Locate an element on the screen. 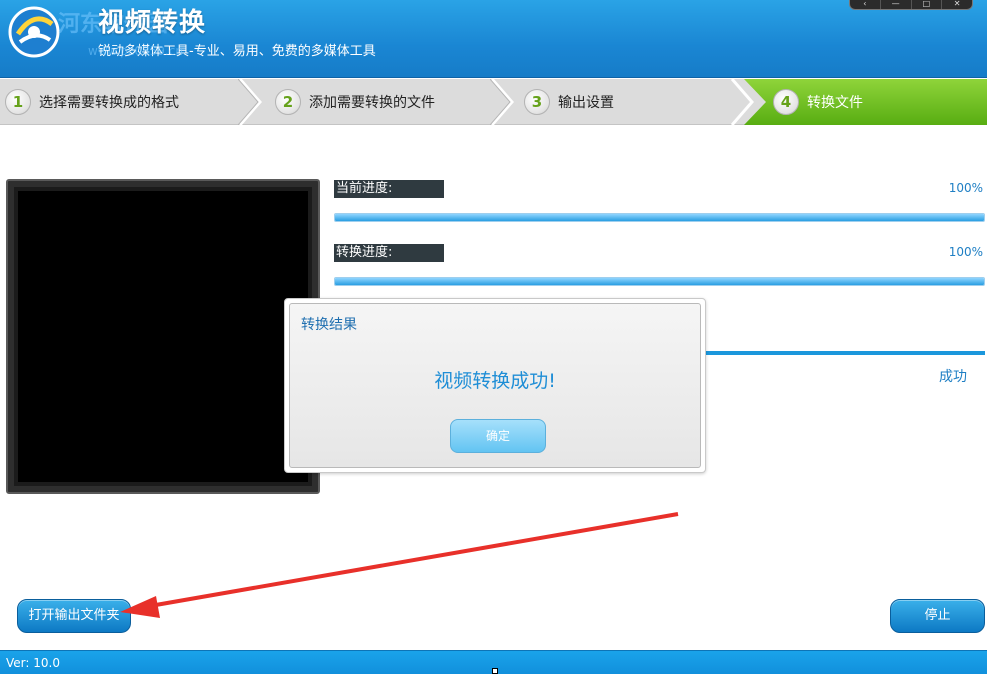  overall-progress-label: 转换进度: is located at coordinates (389, 253).